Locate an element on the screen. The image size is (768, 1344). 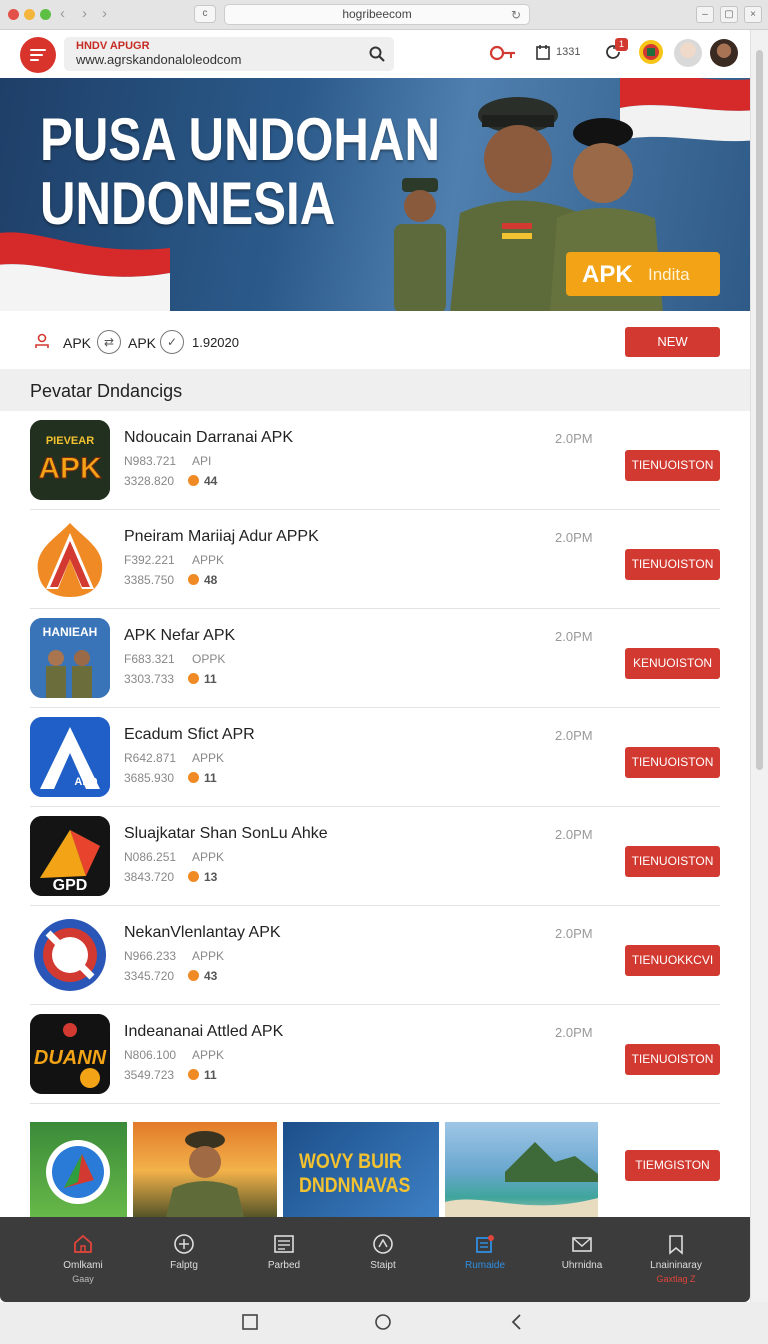
svg-text: GPD is located at coordinates (70, 885).